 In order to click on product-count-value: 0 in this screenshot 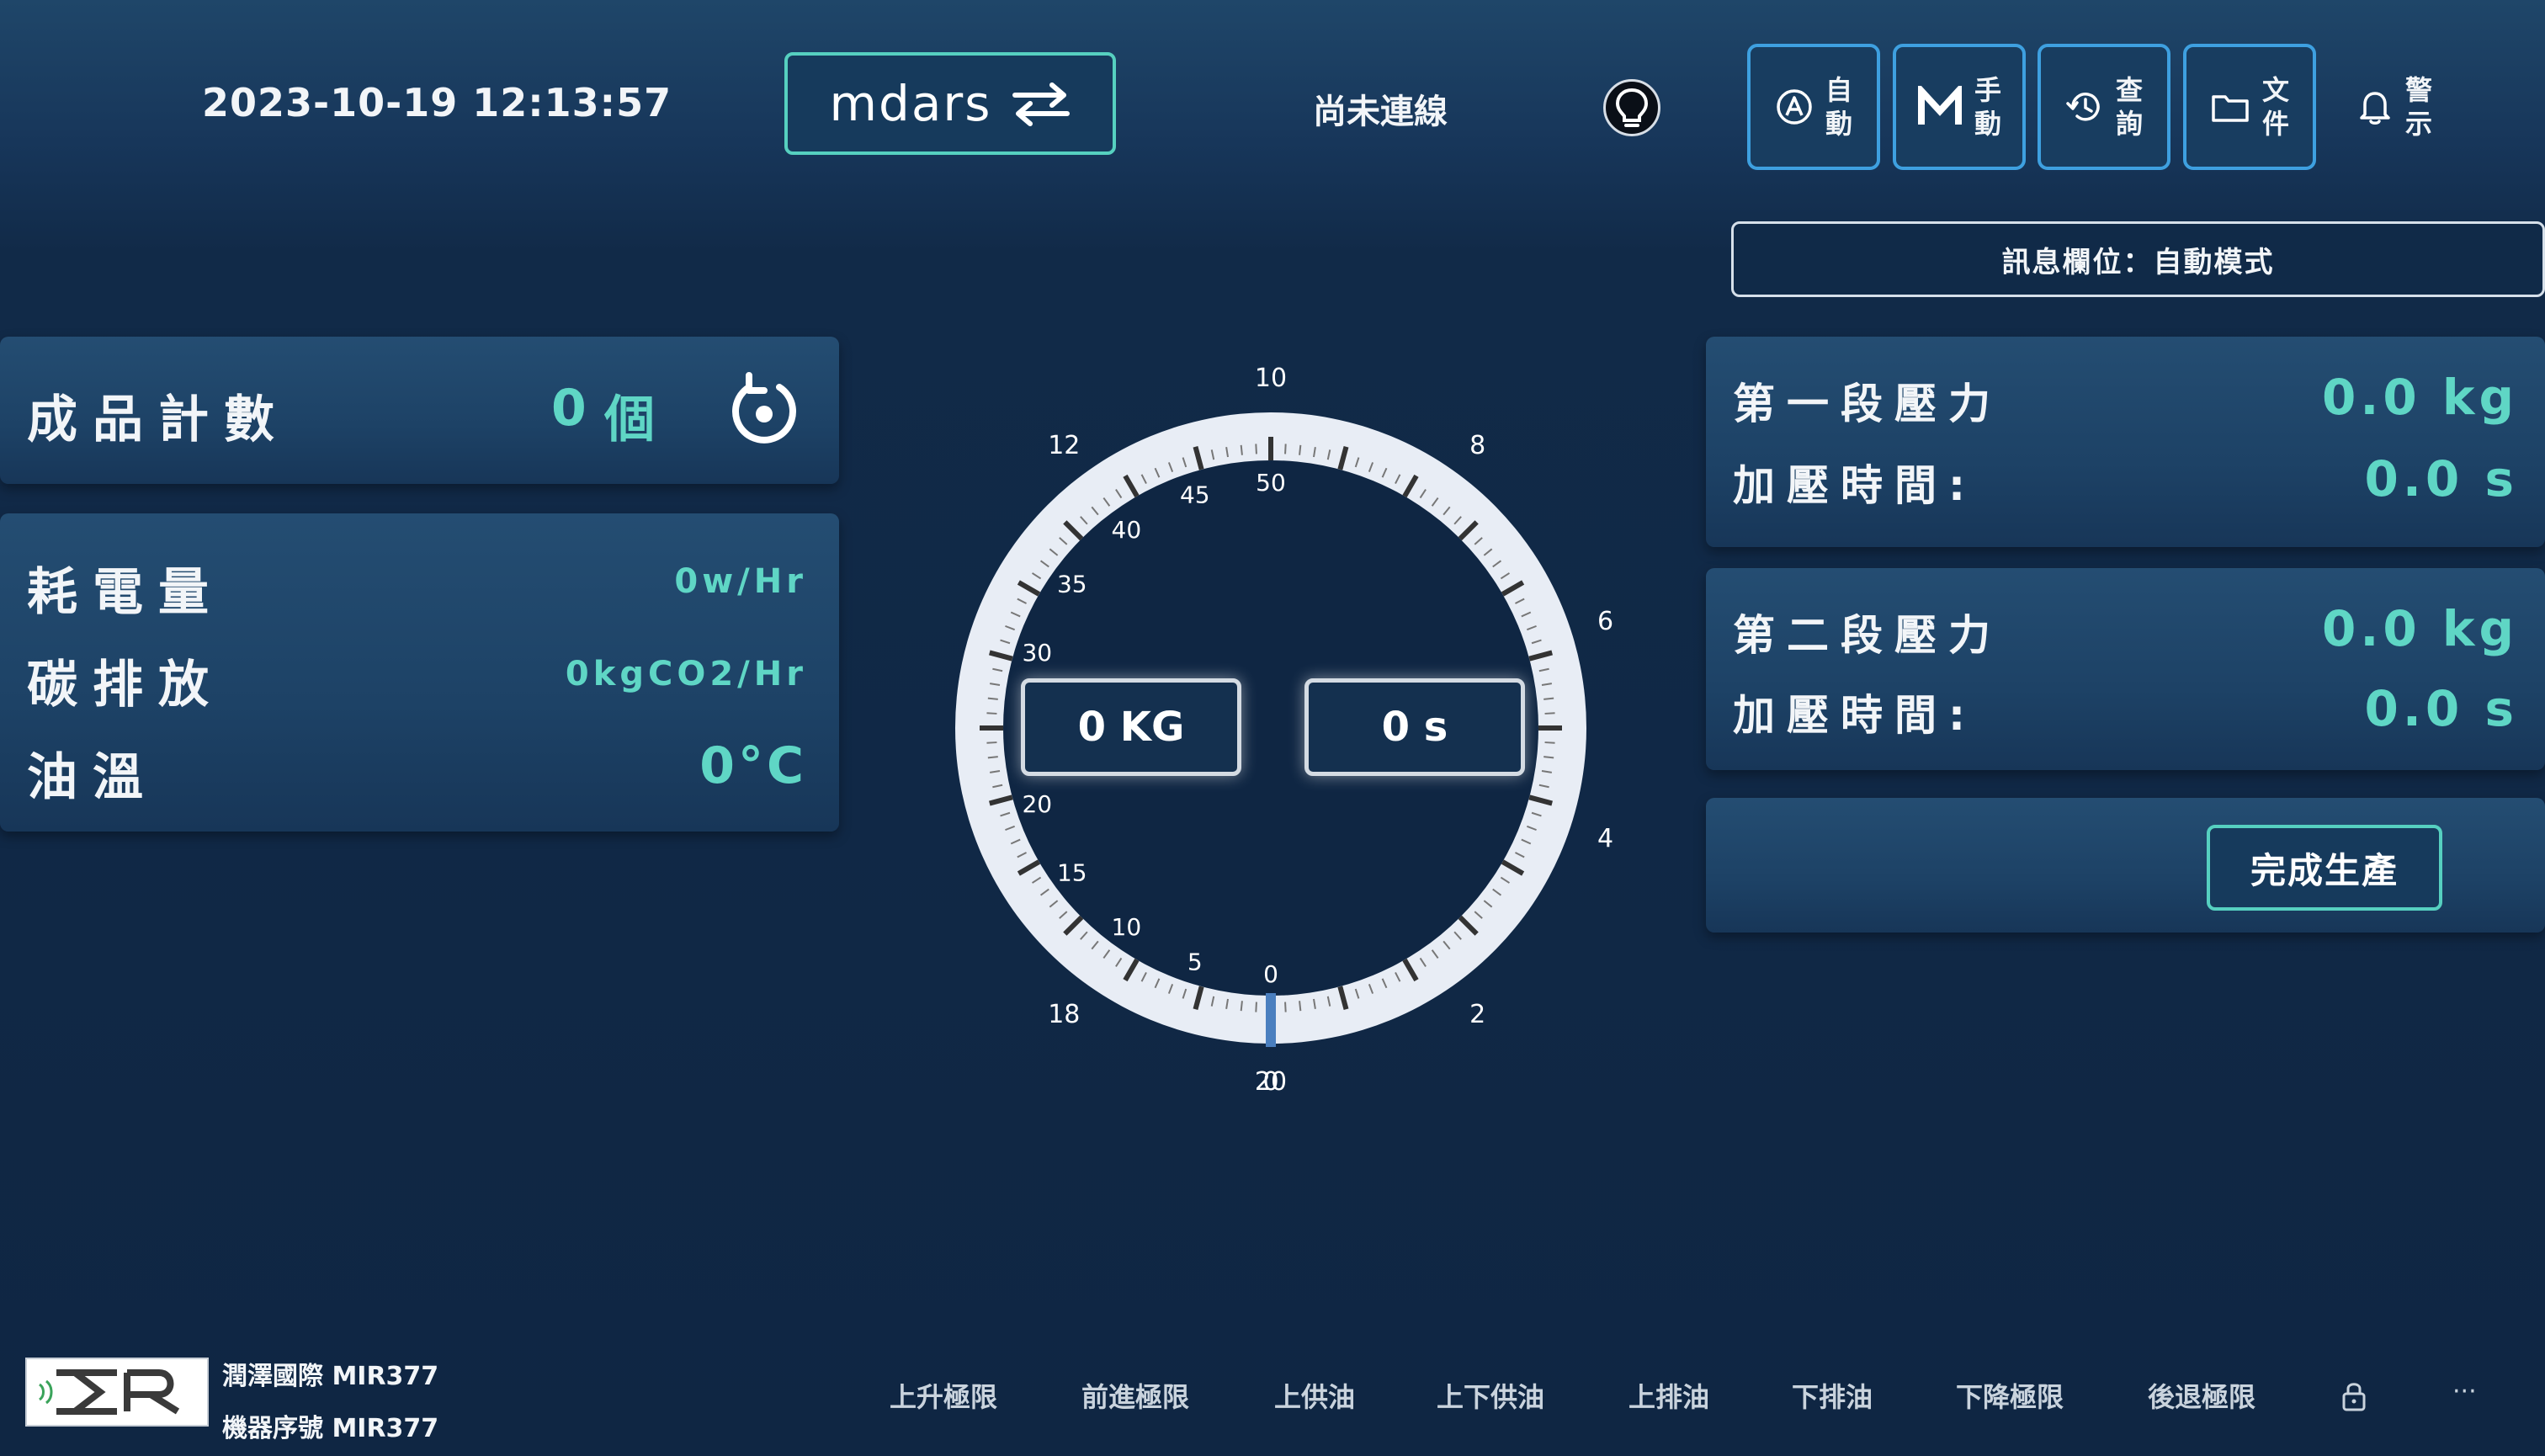, I will do `click(569, 408)`.